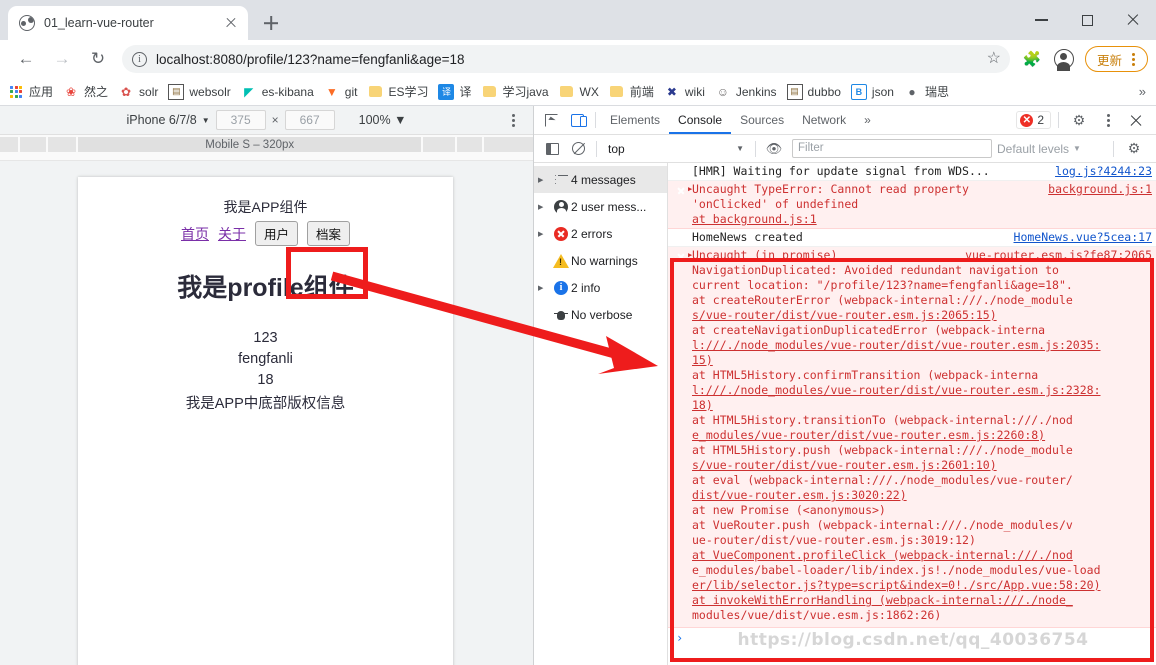  Describe the element at coordinates (1033, 120) in the screenshot. I see `error-count-badge: ✕ 2` at that location.